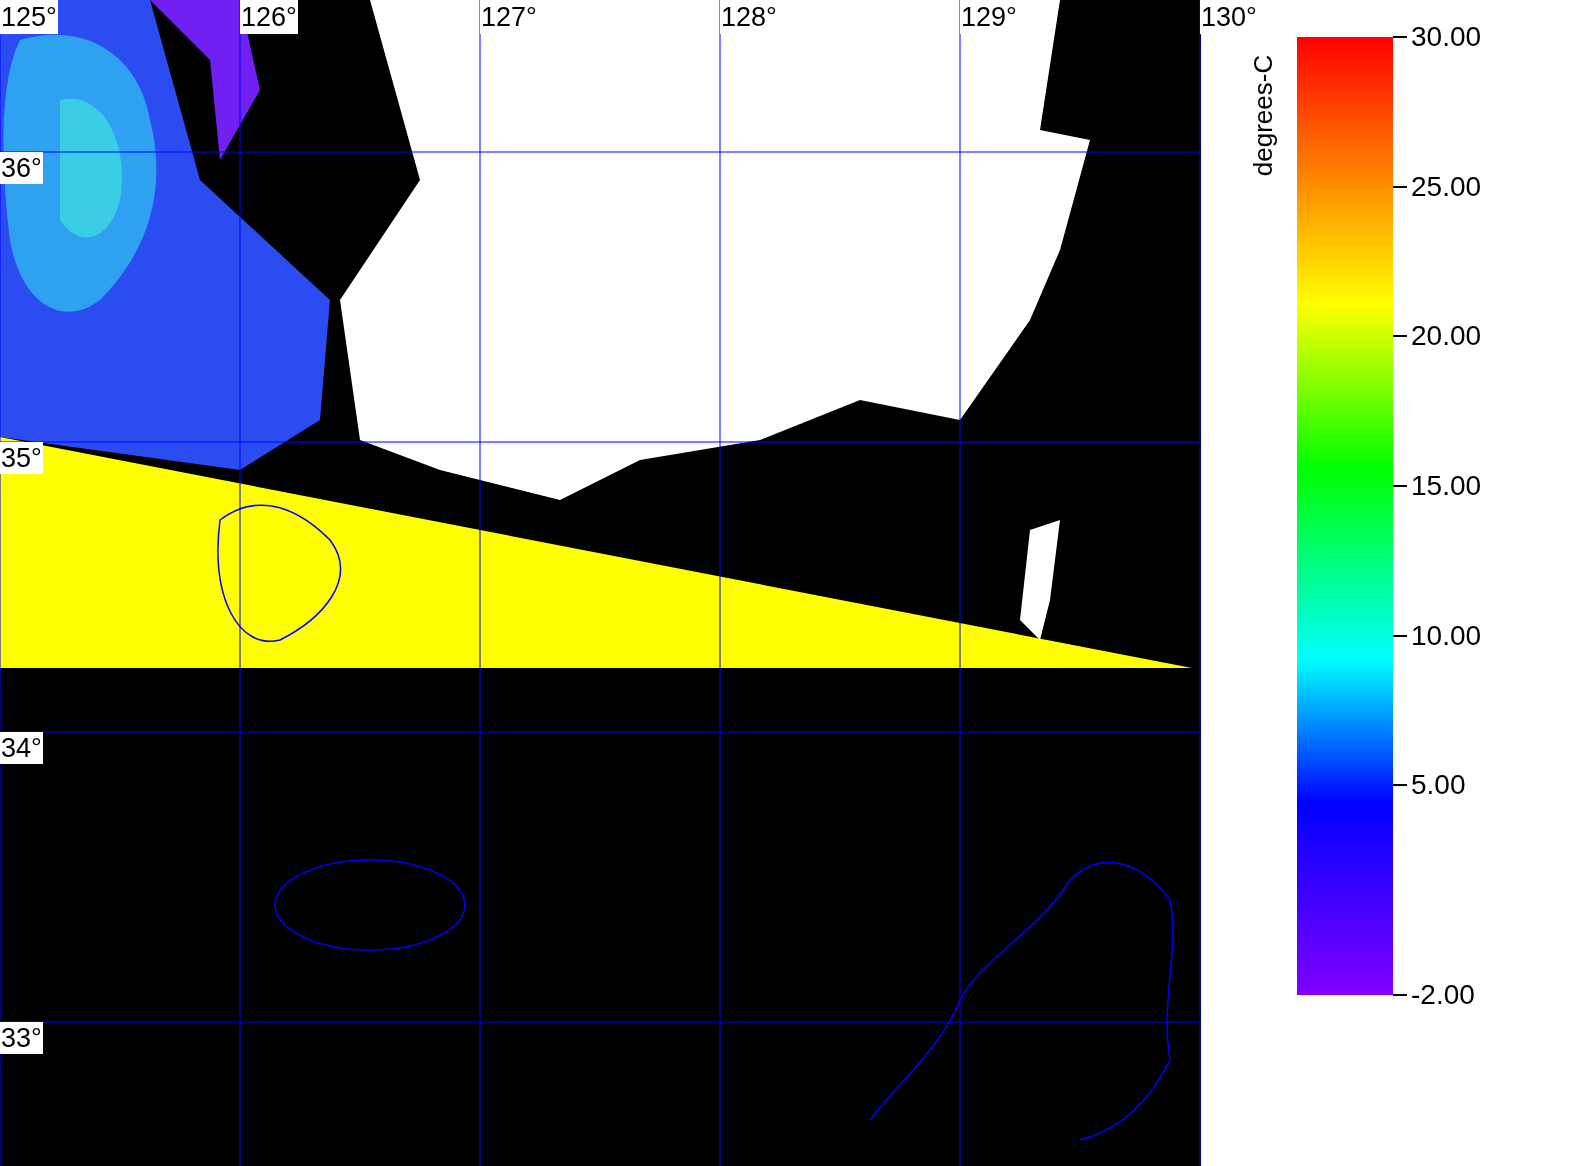 This screenshot has width=1591, height=1166. I want to click on longitude-label: 127°, so click(509, 17).